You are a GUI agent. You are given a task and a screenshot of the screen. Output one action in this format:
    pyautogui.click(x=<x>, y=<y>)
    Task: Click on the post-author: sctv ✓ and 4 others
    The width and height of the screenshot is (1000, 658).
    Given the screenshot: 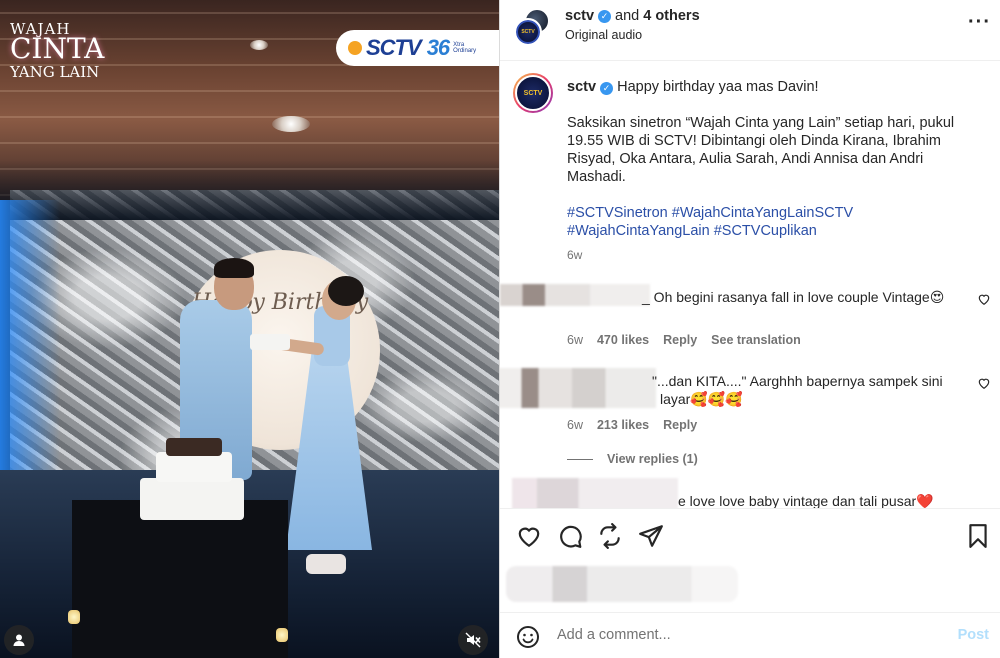 What is the action you would take?
    pyautogui.click(x=632, y=16)
    